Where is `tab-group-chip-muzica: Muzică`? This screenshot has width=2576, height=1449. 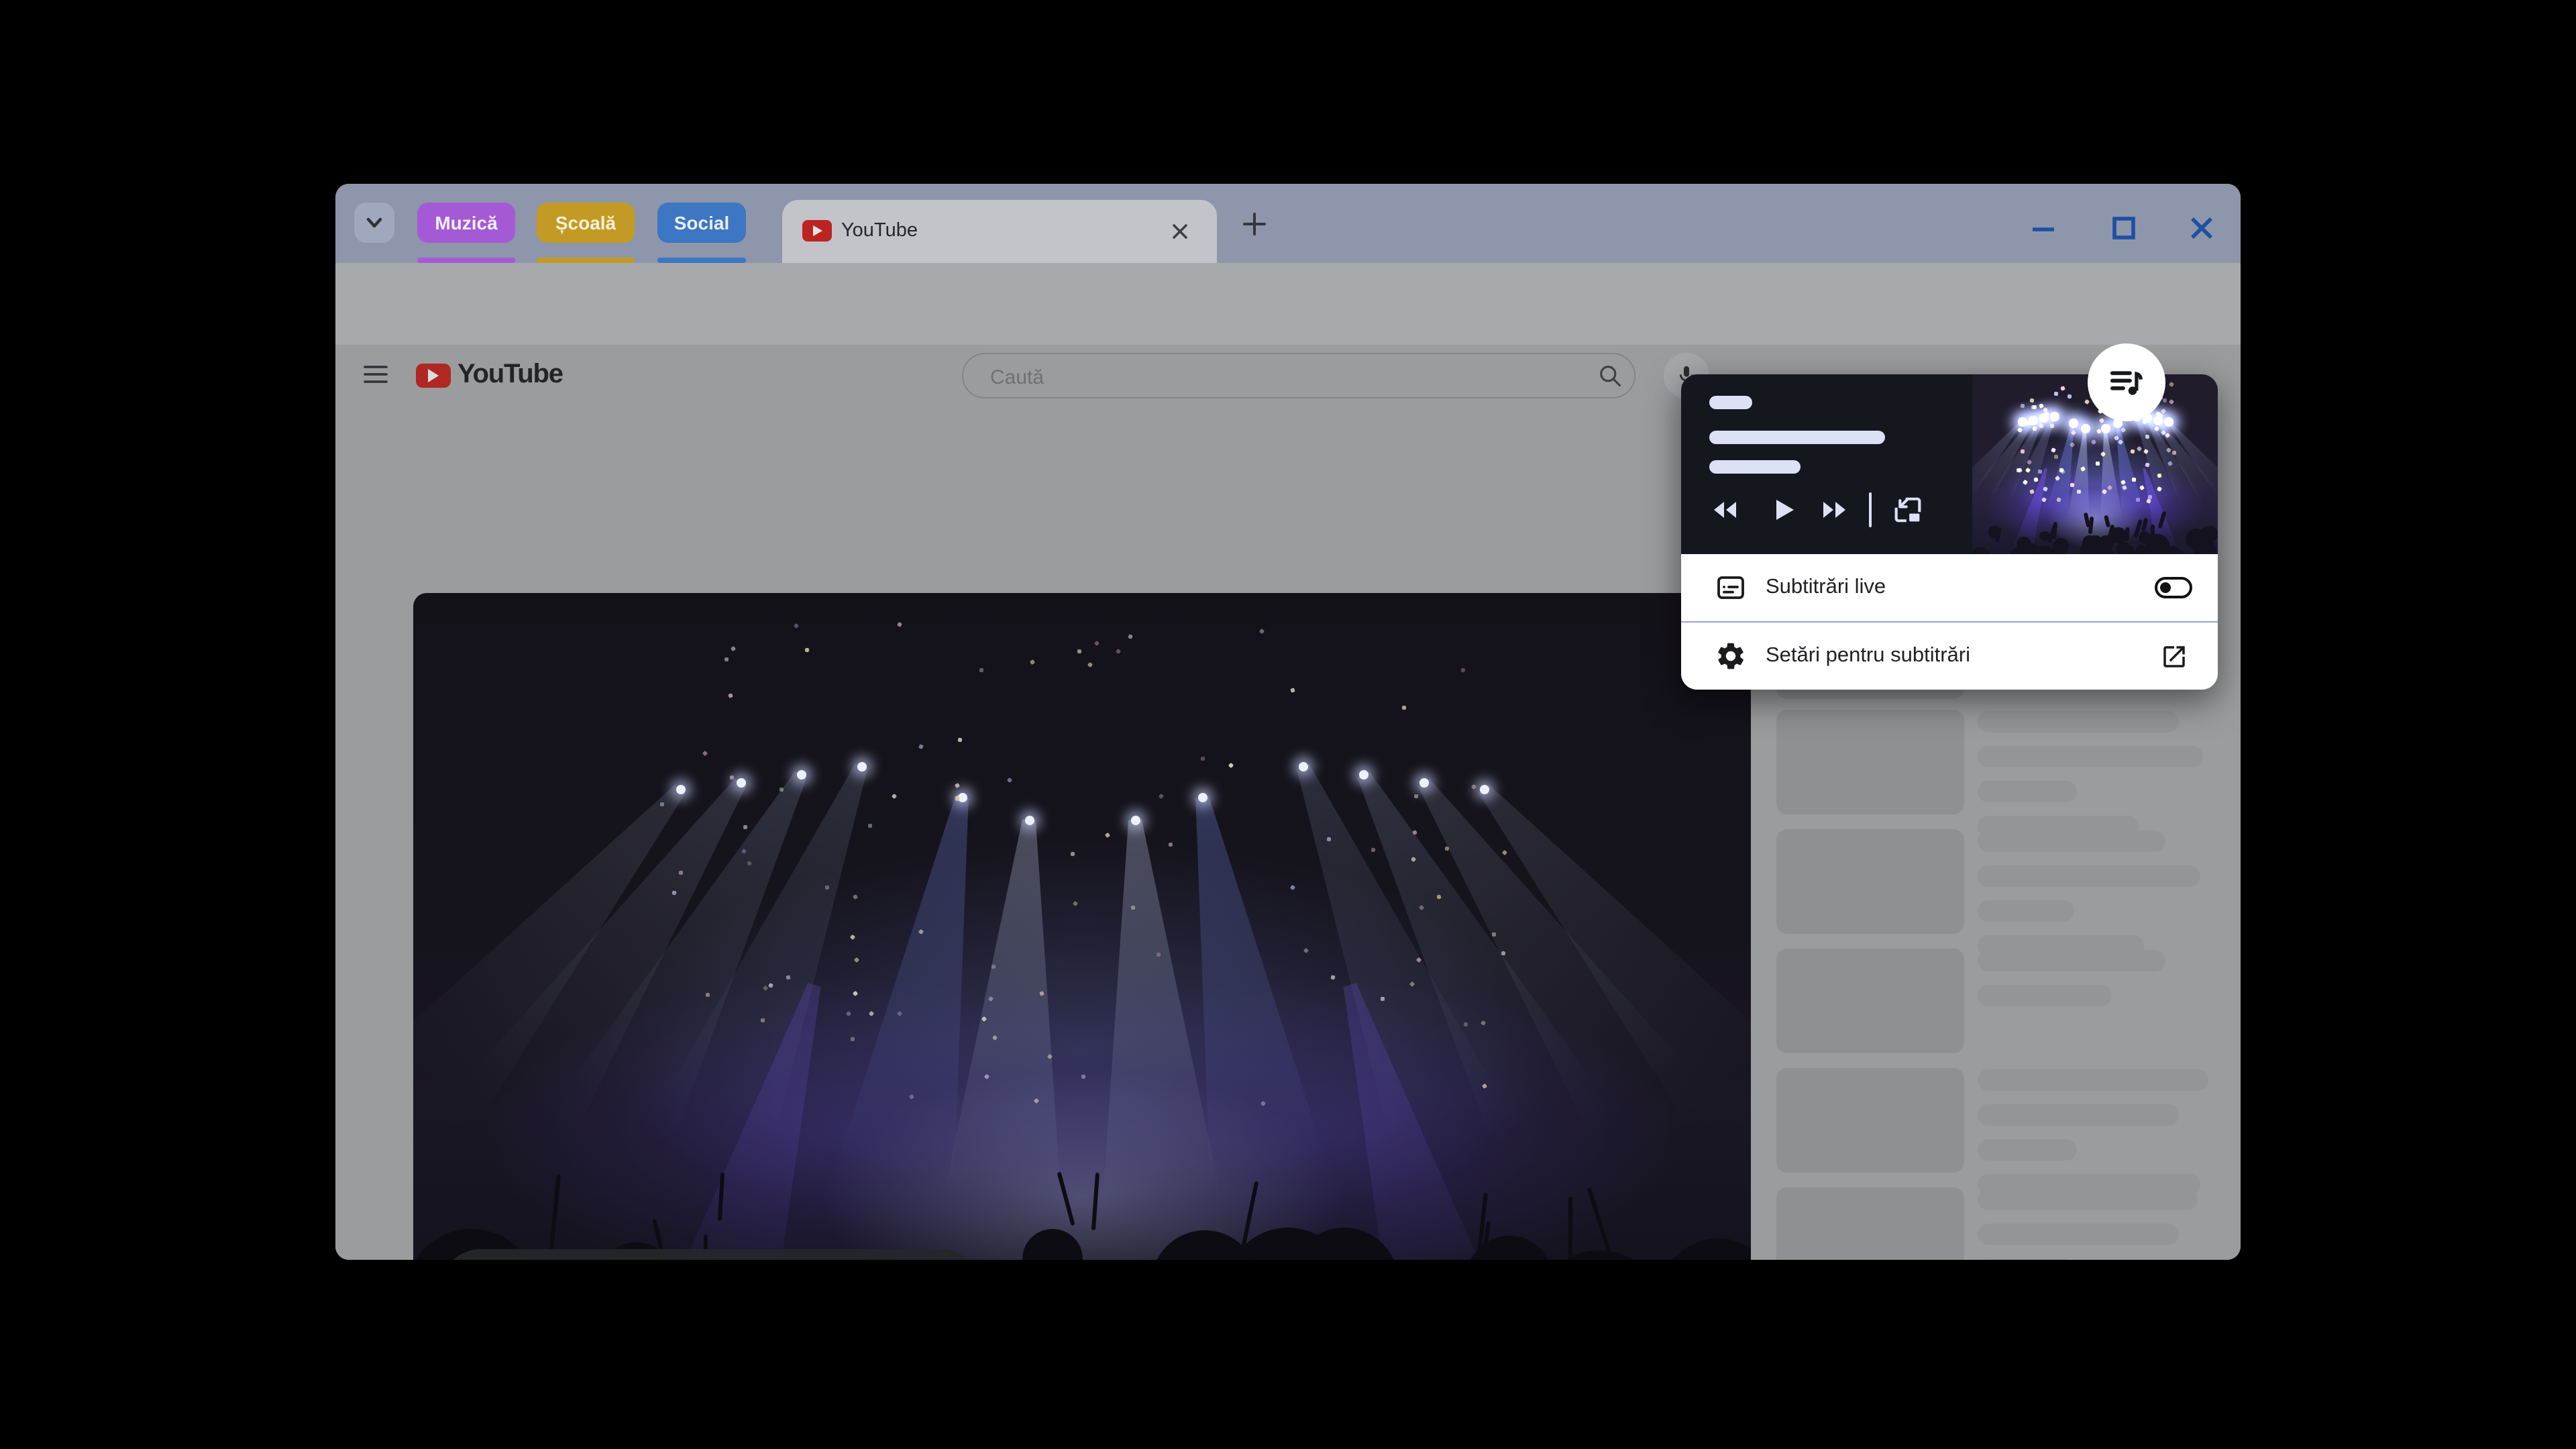 tab-group-chip-muzica: Muzică is located at coordinates (466, 223).